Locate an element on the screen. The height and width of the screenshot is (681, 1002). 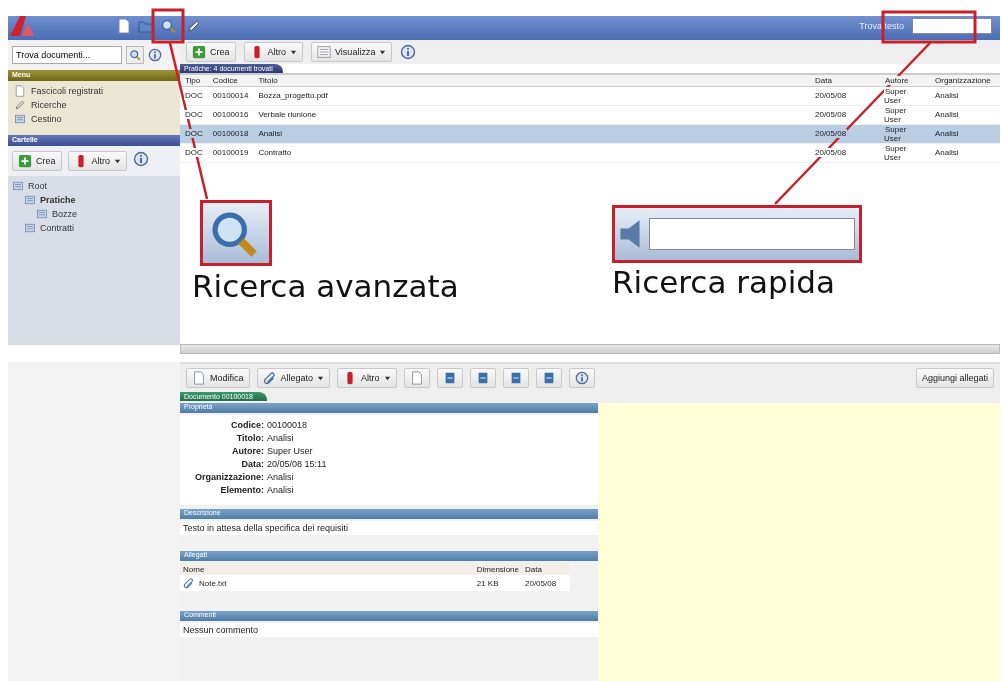
list-icon is located at coordinates (324, 52).